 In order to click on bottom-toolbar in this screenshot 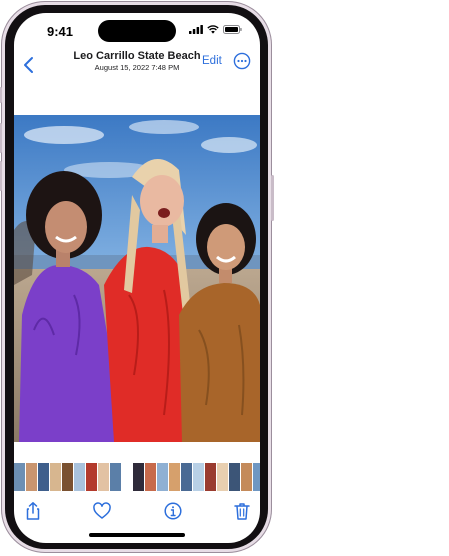, I will do `click(137, 512)`.